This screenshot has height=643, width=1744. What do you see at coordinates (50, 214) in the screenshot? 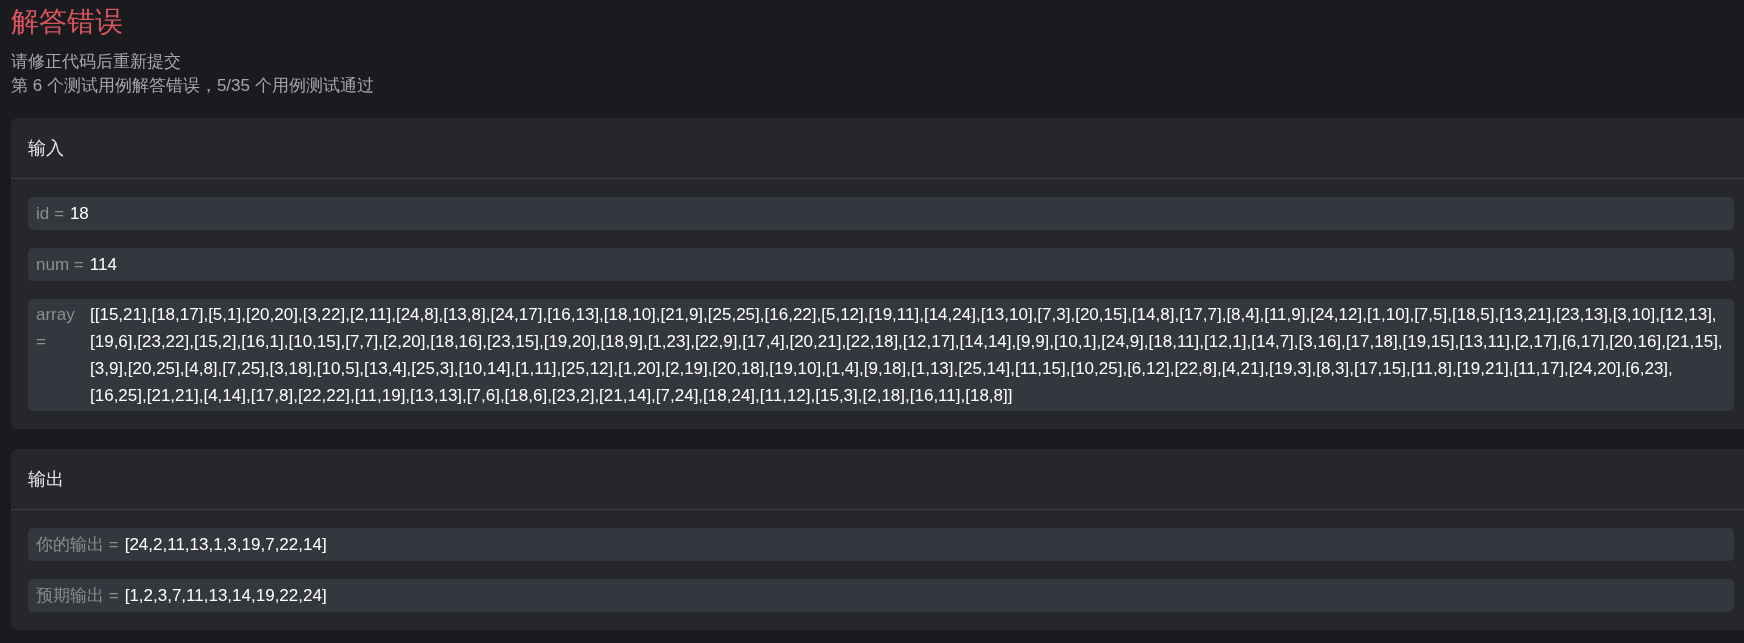
I see `param-name: id =` at bounding box center [50, 214].